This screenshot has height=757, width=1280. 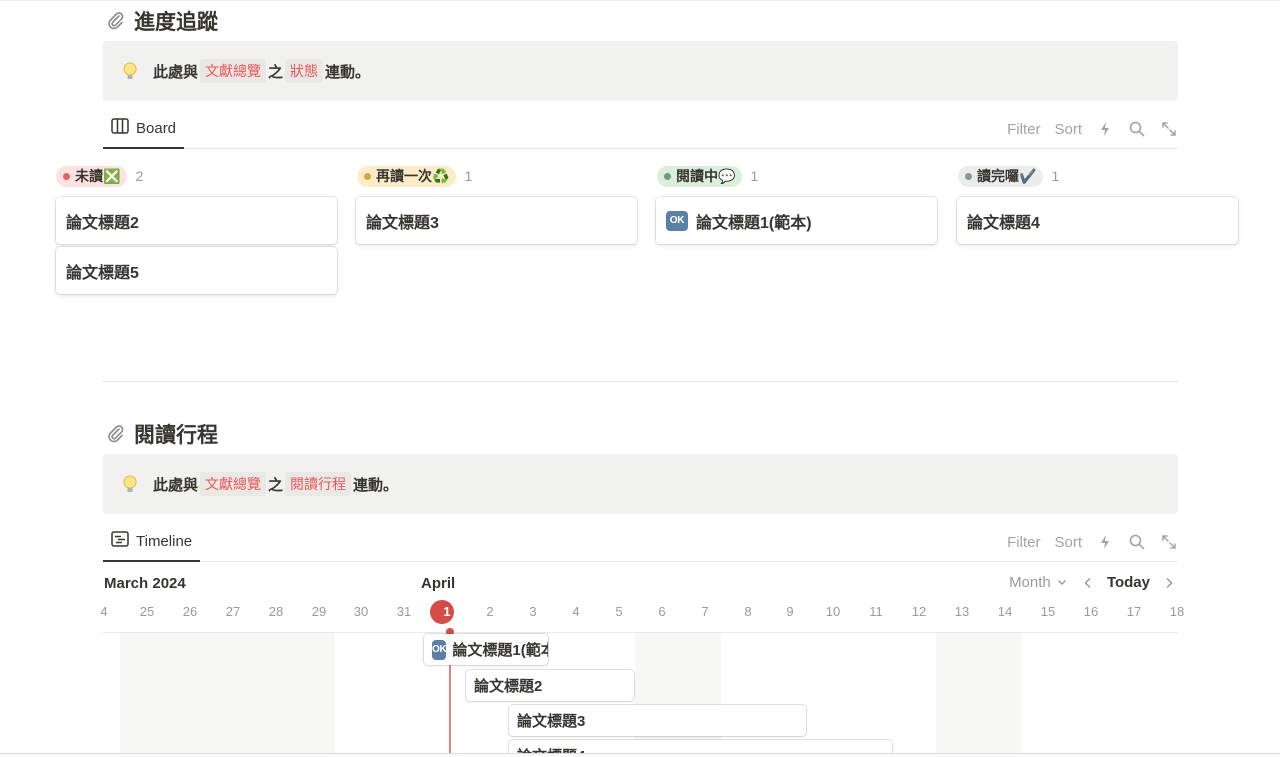 What do you see at coordinates (1092, 129) in the screenshot?
I see `board-toolbar: Filter Sort` at bounding box center [1092, 129].